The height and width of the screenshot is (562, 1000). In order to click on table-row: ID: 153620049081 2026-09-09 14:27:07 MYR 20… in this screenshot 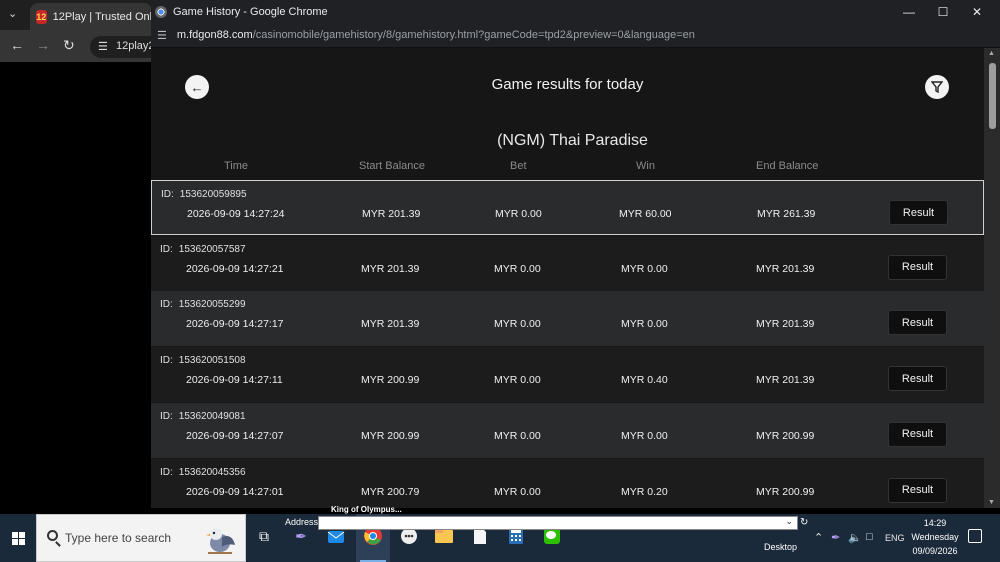, I will do `click(567, 430)`.